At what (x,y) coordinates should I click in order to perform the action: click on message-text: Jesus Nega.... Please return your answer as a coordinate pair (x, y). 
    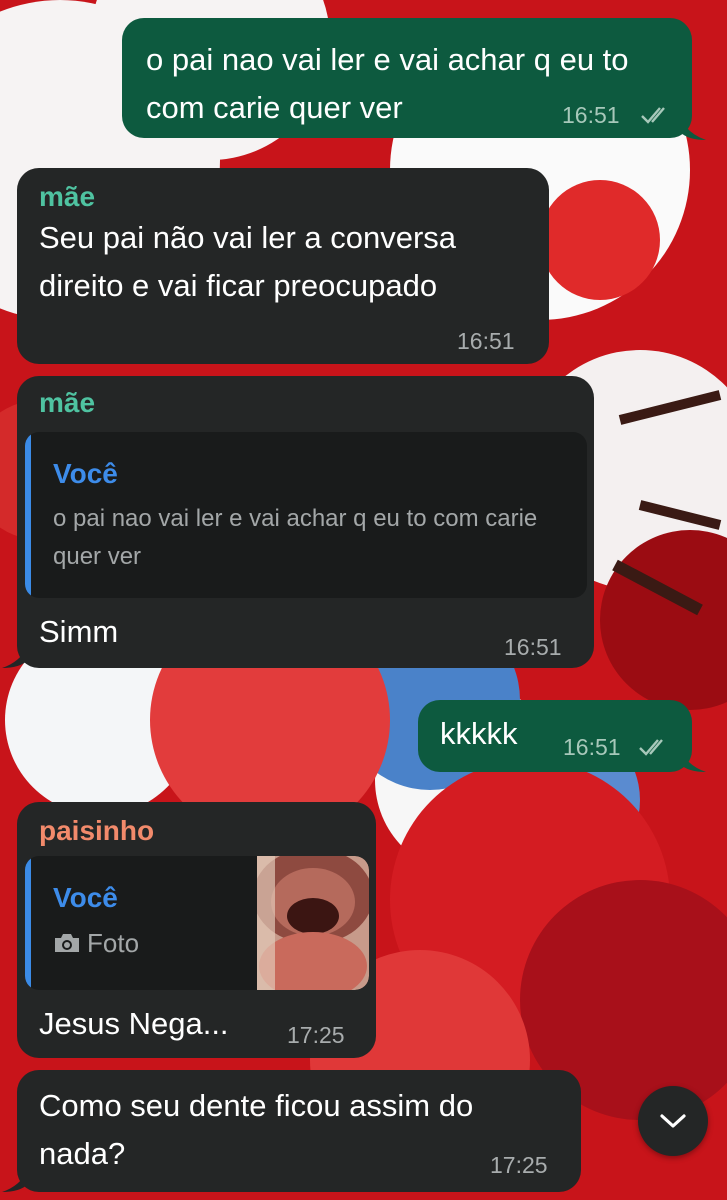
    Looking at the image, I should click on (134, 1023).